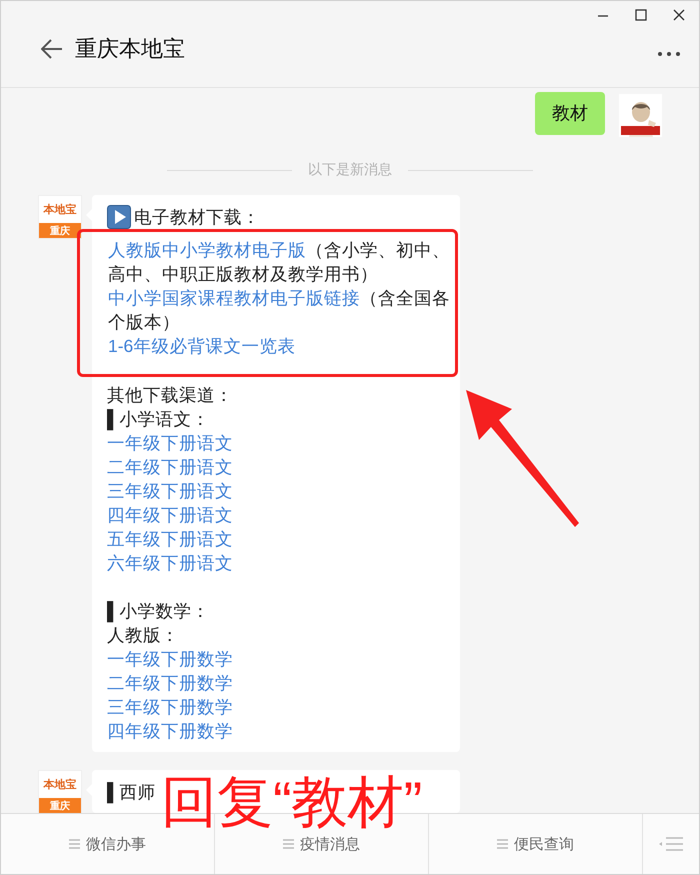 The image size is (700, 875). What do you see at coordinates (570, 113) in the screenshot?
I see `sent-message: 教材` at bounding box center [570, 113].